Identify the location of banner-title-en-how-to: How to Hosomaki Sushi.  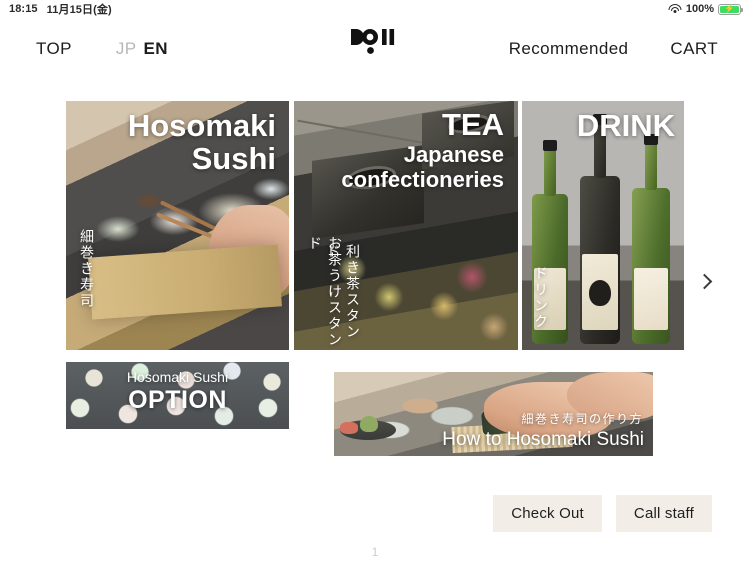
(543, 439).